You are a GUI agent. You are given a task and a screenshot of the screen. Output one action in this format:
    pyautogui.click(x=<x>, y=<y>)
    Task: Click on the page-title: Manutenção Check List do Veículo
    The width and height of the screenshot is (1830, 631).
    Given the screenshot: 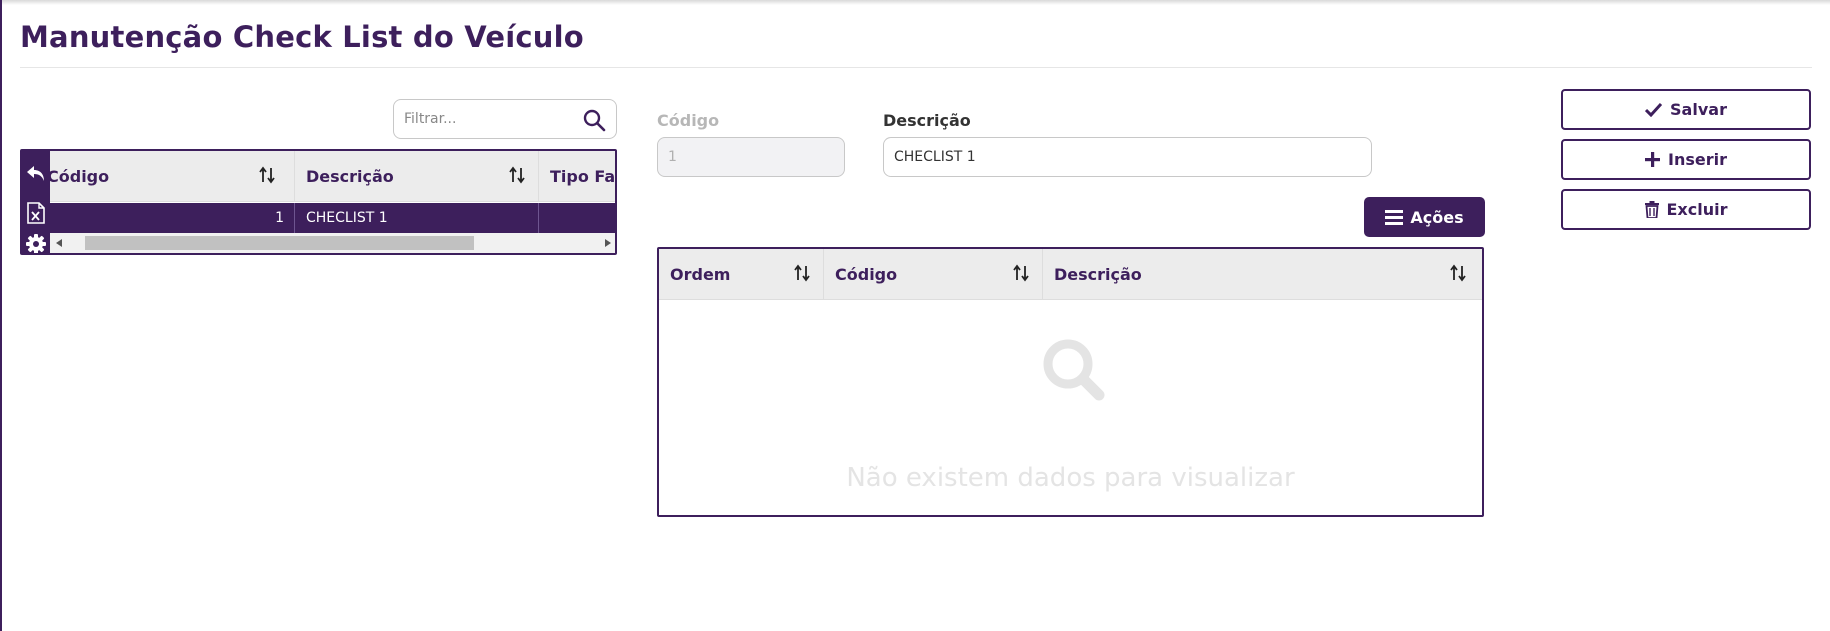 What is the action you would take?
    pyautogui.click(x=302, y=37)
    